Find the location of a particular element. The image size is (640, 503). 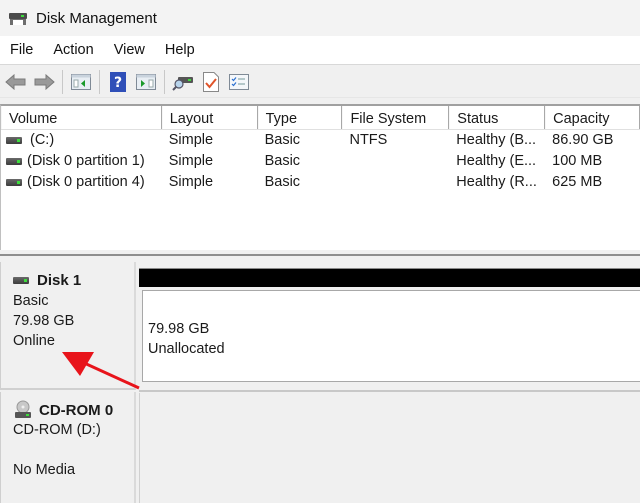

menu-file: File is located at coordinates (21, 50).